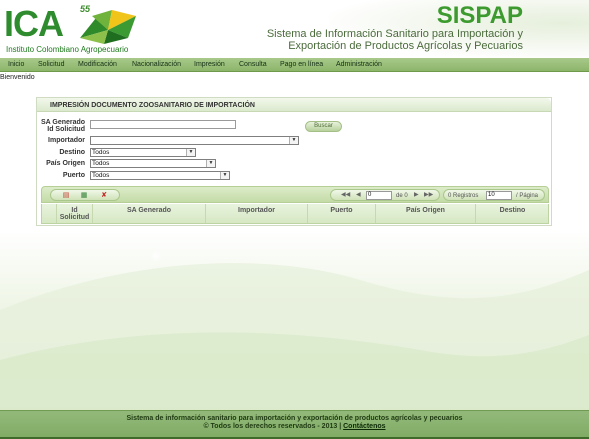 Image resolution: width=589 pixels, height=439 pixels. What do you see at coordinates (428, 195) in the screenshot?
I see `last-page-icon: ▶▶` at bounding box center [428, 195].